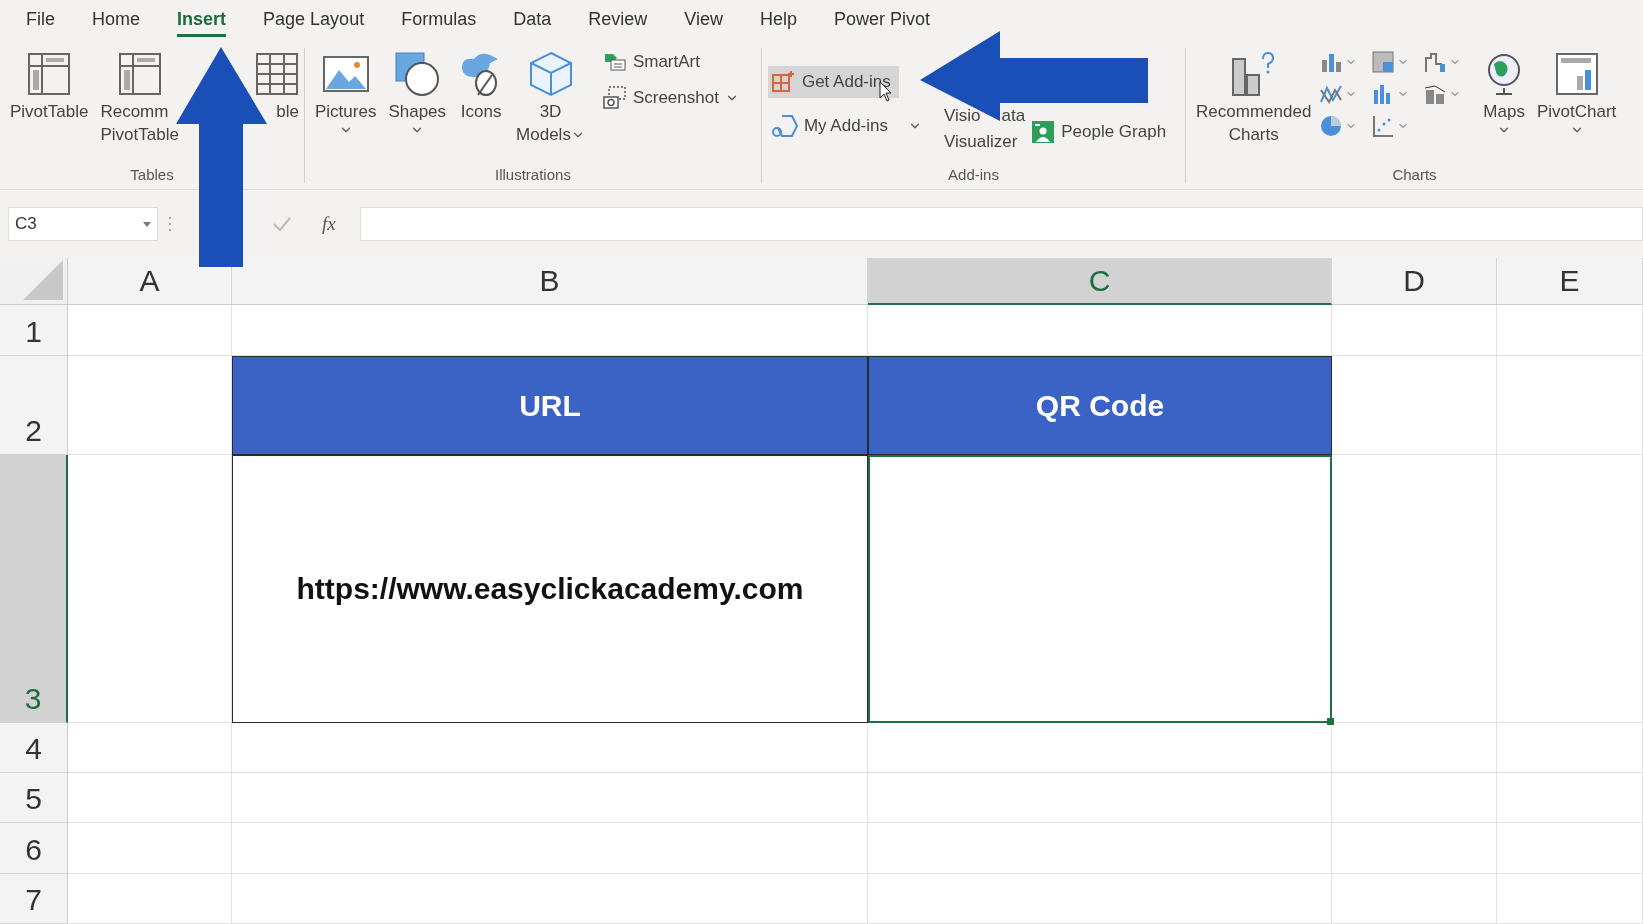 The height and width of the screenshot is (924, 1643). Describe the element at coordinates (784, 126) in the screenshot. I see `hexagon-icon` at that location.